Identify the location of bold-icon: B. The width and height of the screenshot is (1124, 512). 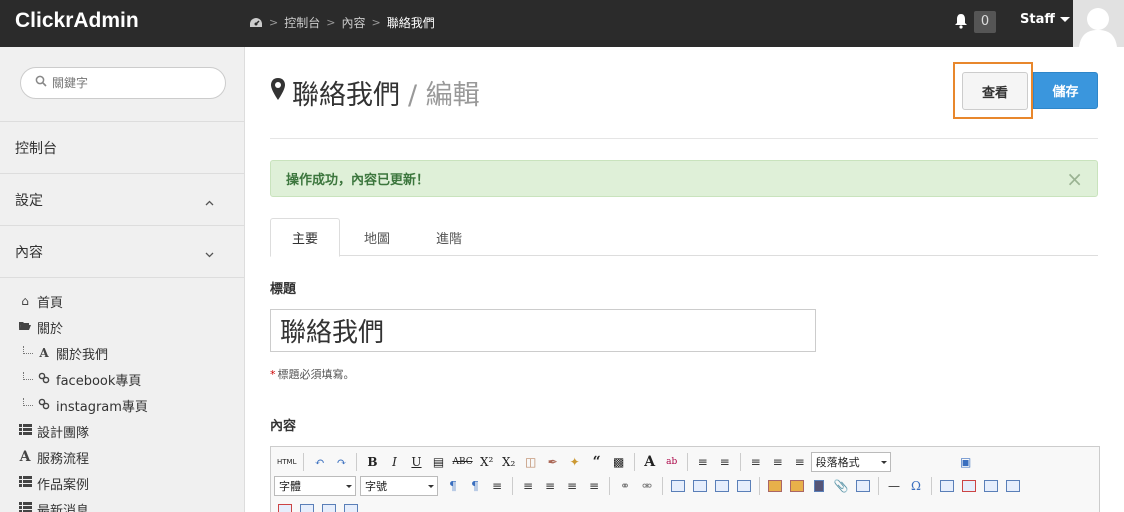
(372, 462).